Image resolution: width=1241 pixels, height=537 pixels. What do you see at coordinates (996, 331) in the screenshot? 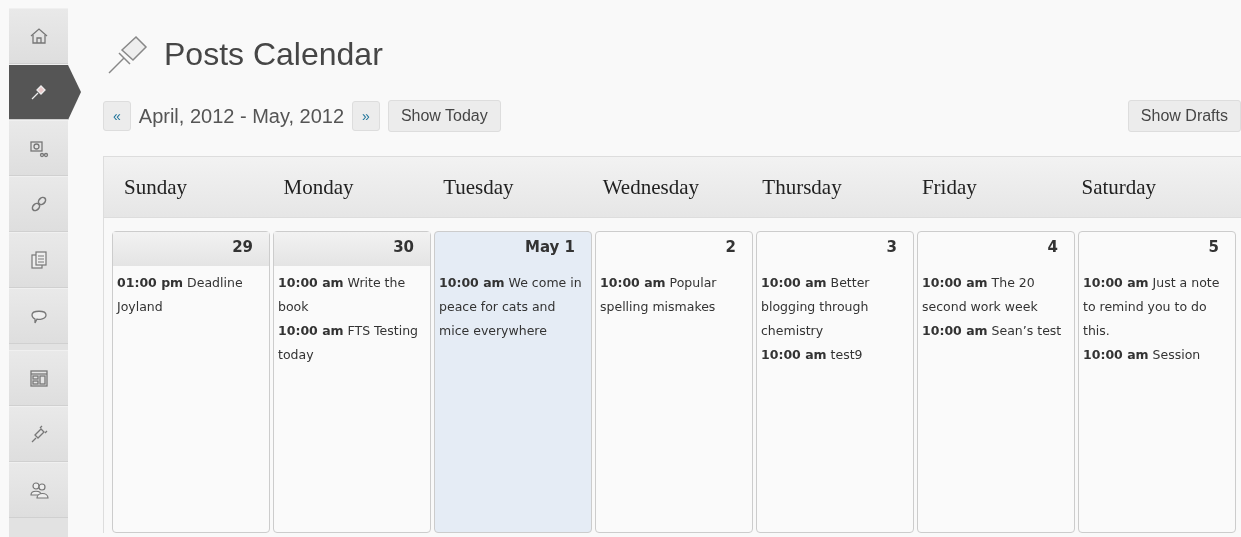
I see `post-entry: 10:00 am Sean’s test` at bounding box center [996, 331].